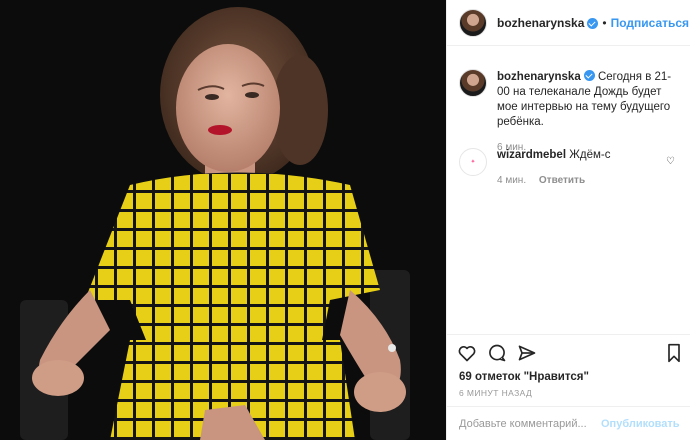 This screenshot has width=690, height=440. What do you see at coordinates (590, 155) in the screenshot?
I see `comment-text: Ждём-с` at bounding box center [590, 155].